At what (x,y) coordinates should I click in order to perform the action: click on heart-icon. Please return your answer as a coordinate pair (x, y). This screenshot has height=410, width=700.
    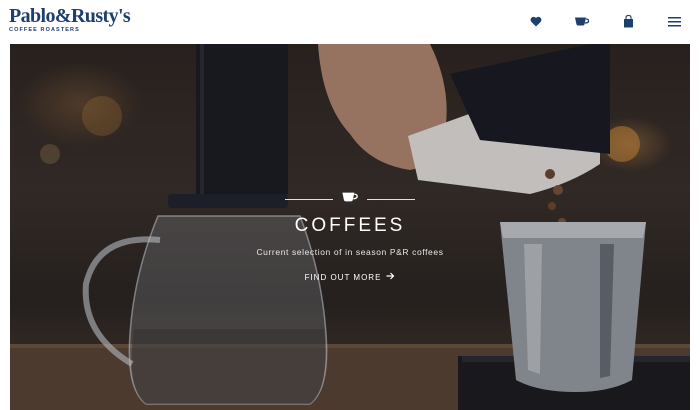
    Looking at the image, I should click on (536, 21).